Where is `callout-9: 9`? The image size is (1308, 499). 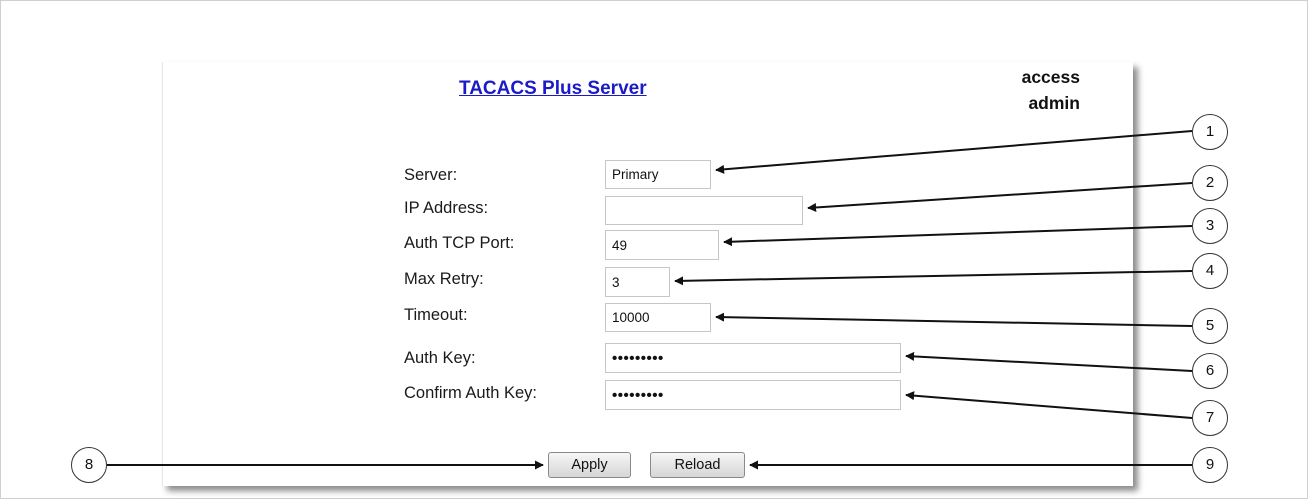 callout-9: 9 is located at coordinates (1210, 465).